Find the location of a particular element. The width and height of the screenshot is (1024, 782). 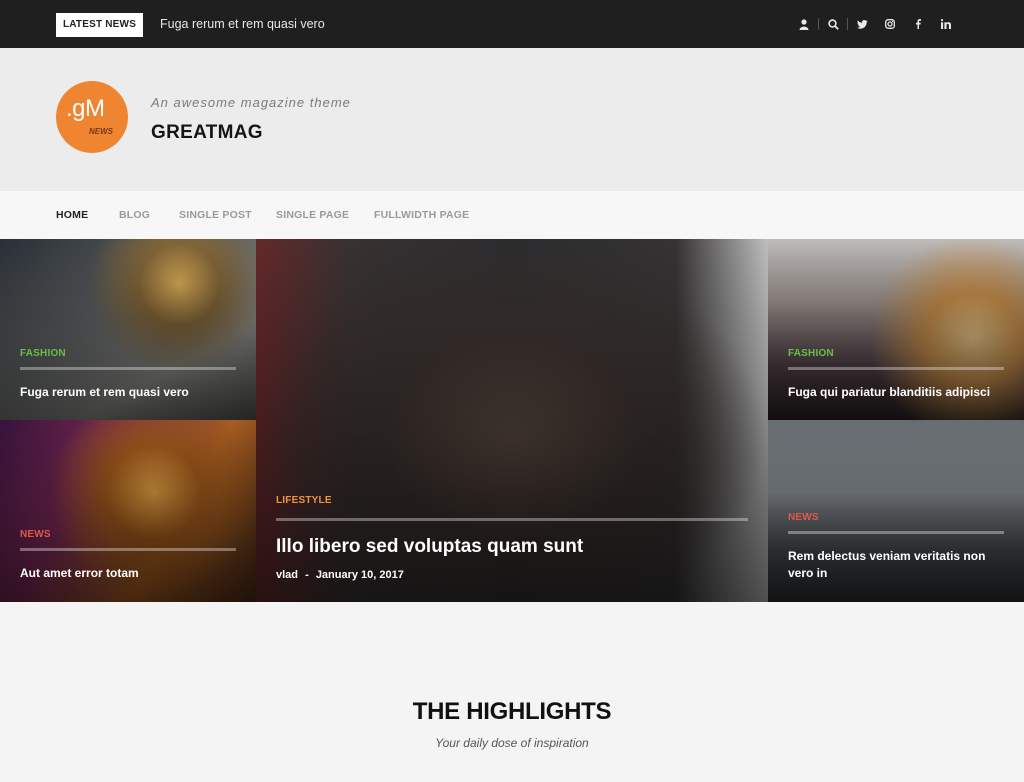

user-icon is located at coordinates (804, 24).